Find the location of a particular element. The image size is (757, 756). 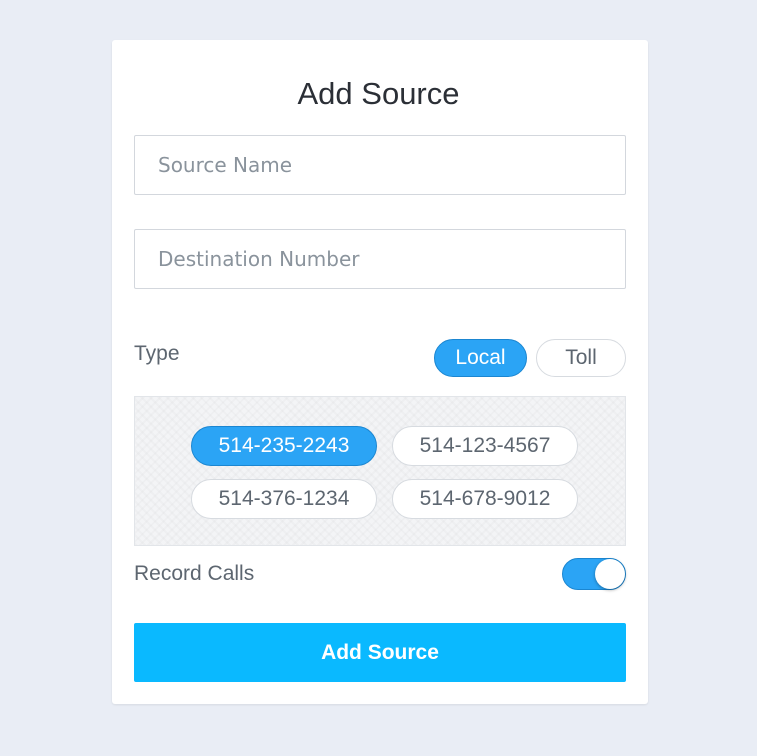

destination-number-input is located at coordinates (380, 259).